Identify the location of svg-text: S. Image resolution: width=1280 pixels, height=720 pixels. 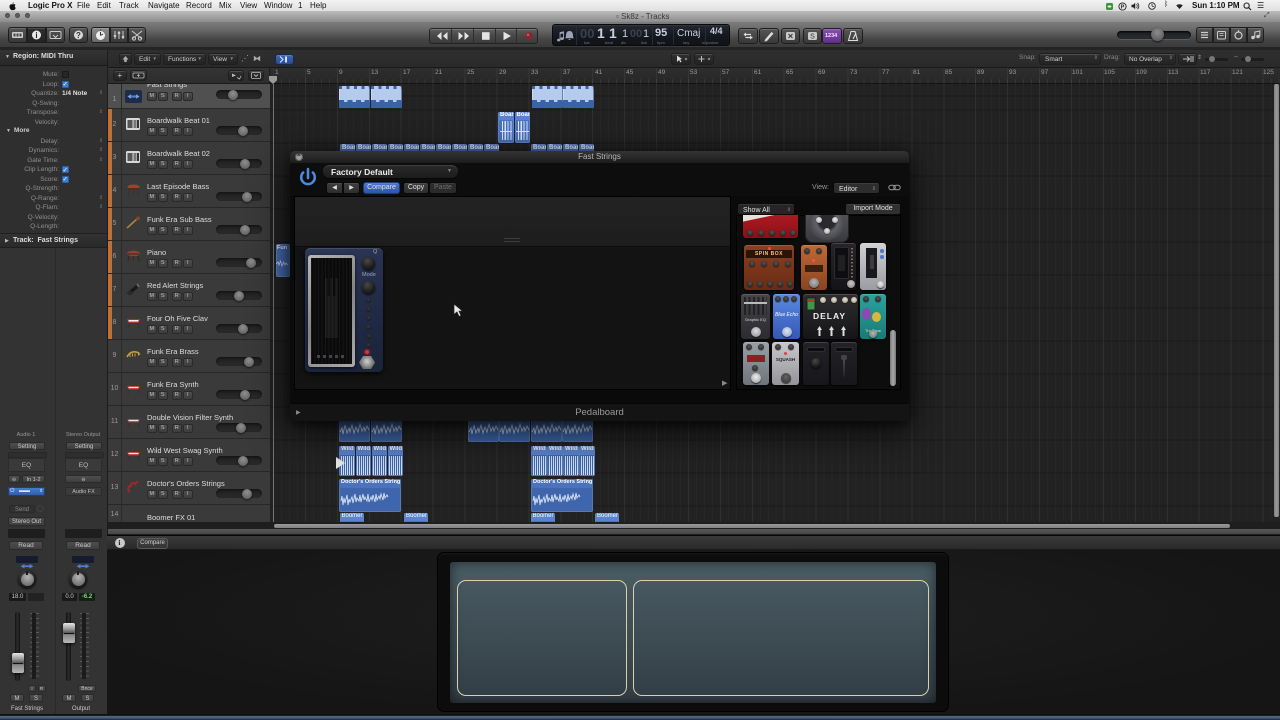
(812, 37).